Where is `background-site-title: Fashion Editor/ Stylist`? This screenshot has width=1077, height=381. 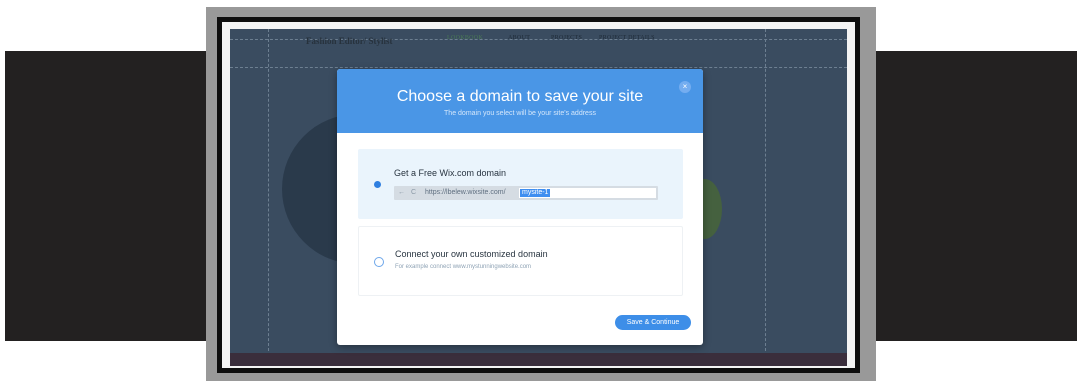 background-site-title: Fashion Editor/ Stylist is located at coordinates (349, 41).